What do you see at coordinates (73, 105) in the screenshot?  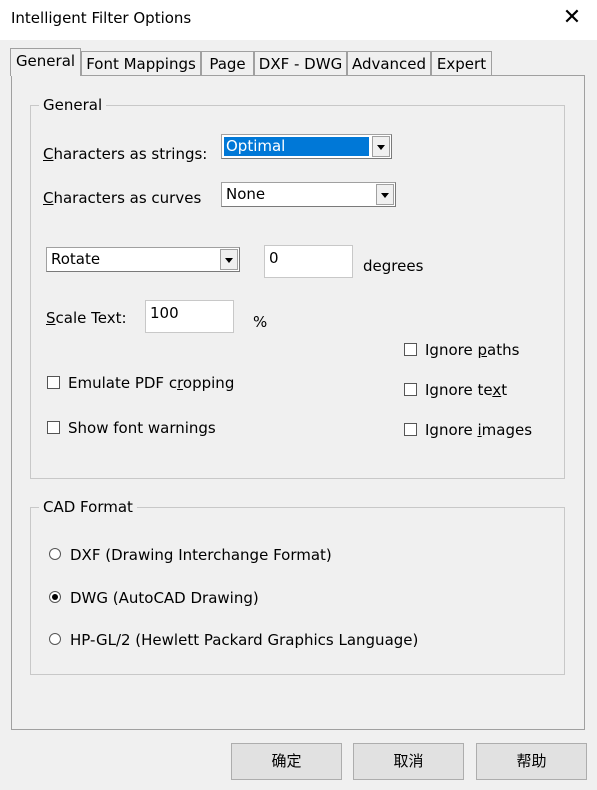 I see `general-group-label: General` at bounding box center [73, 105].